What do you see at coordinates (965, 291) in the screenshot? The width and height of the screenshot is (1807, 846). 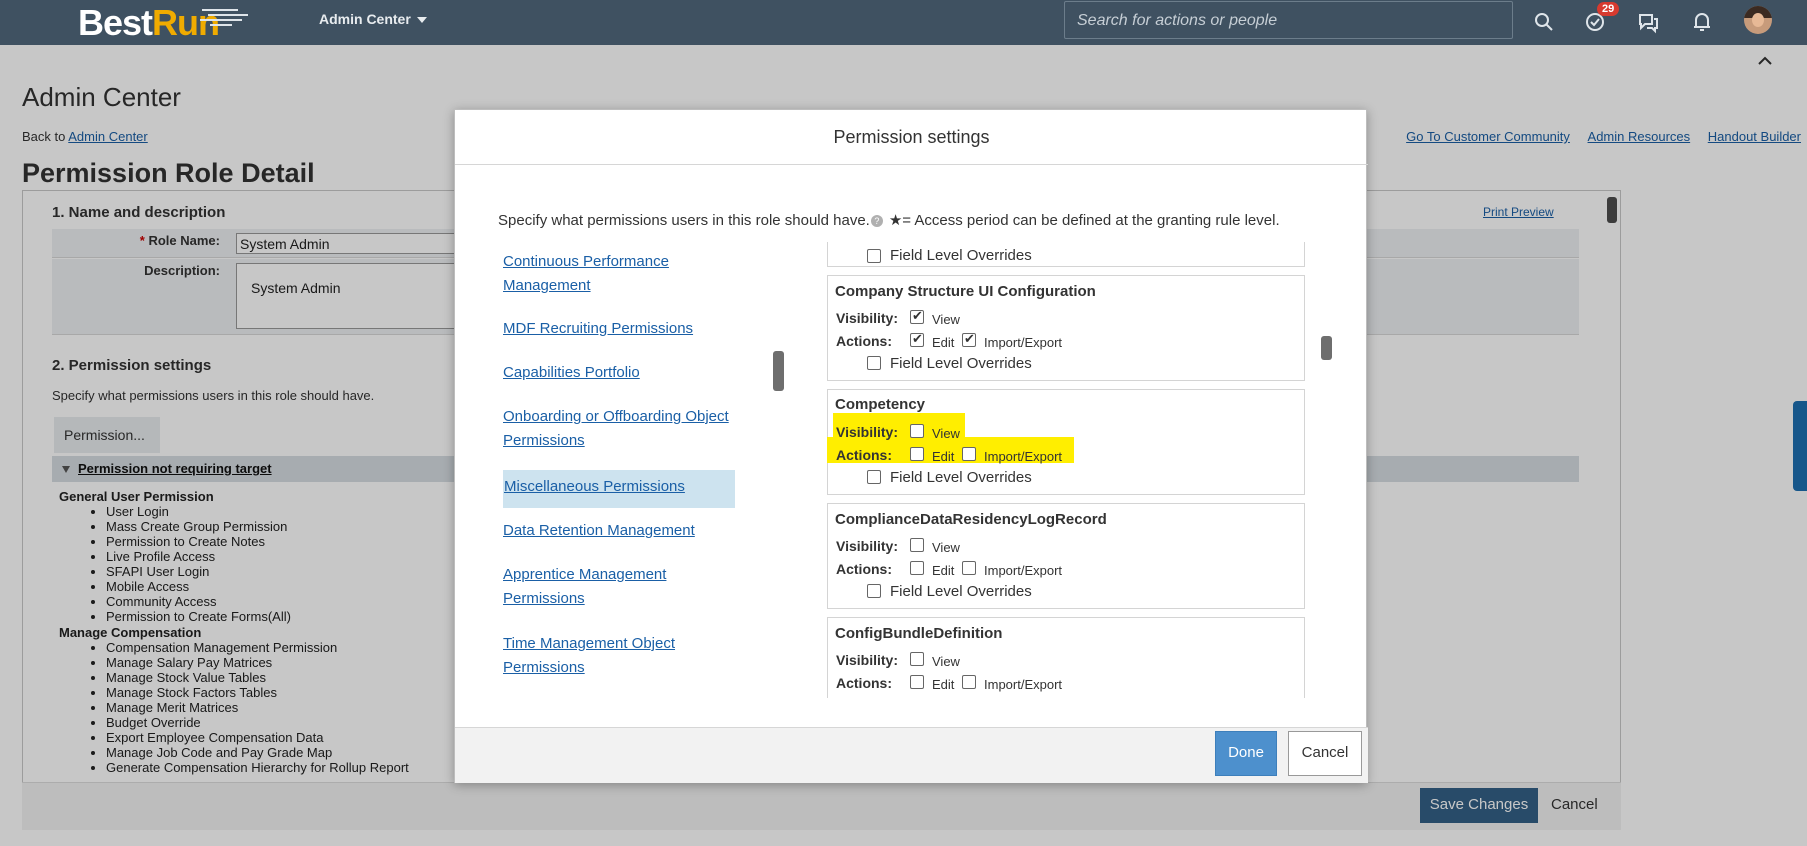 I see `card-title: Company Structure UI Configuration` at bounding box center [965, 291].